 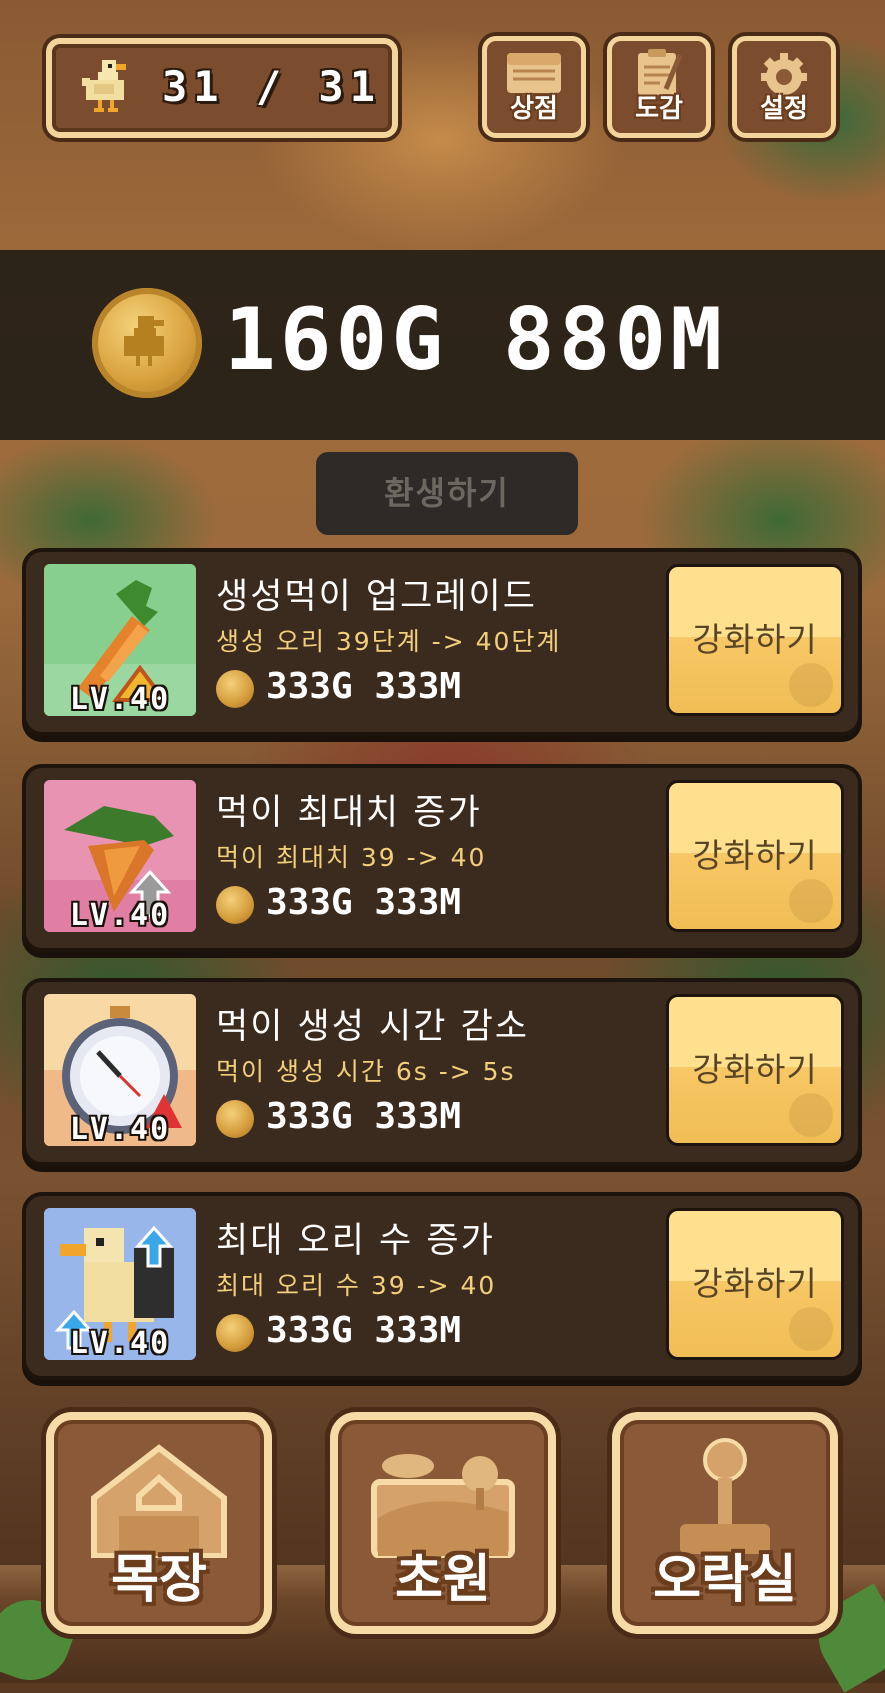 I want to click on shop-label: 상점, so click(x=534, y=109).